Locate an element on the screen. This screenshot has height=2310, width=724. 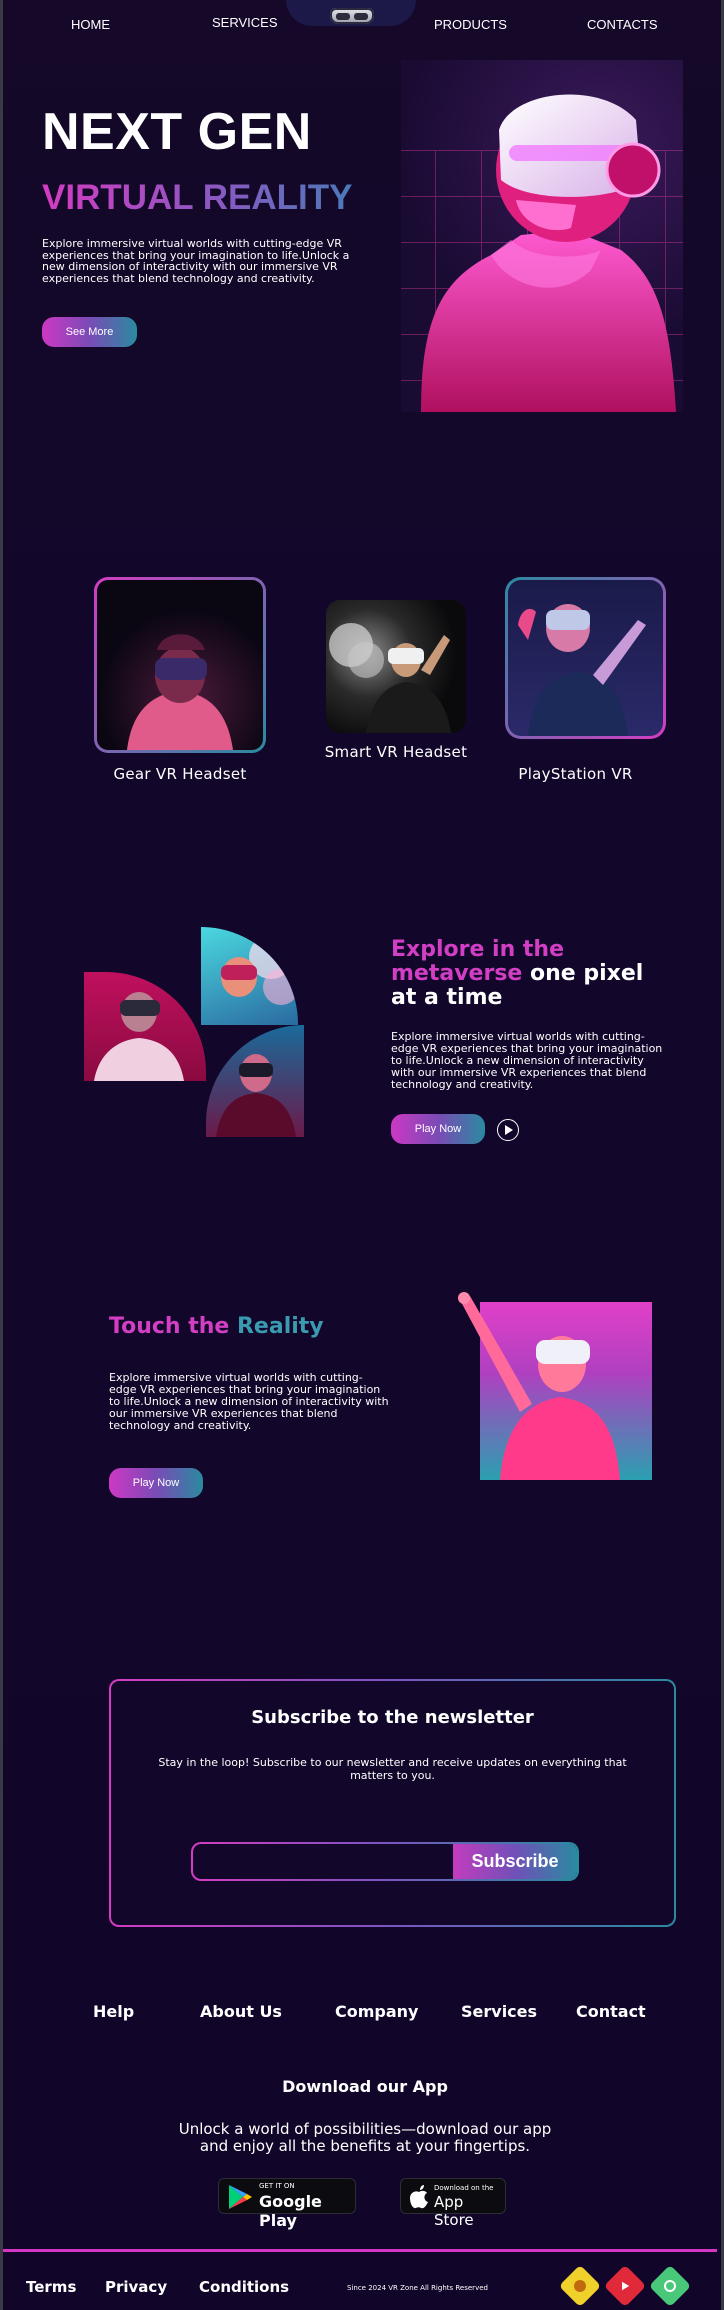
product-label-smart-vr: Smart VR Headset is located at coordinates (396, 752).